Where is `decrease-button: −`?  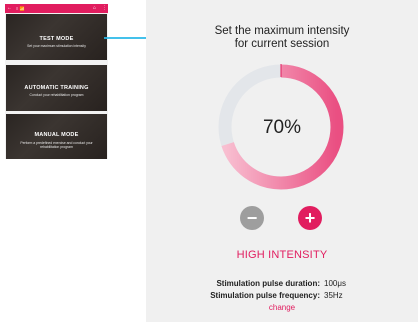 decrease-button: − is located at coordinates (252, 218).